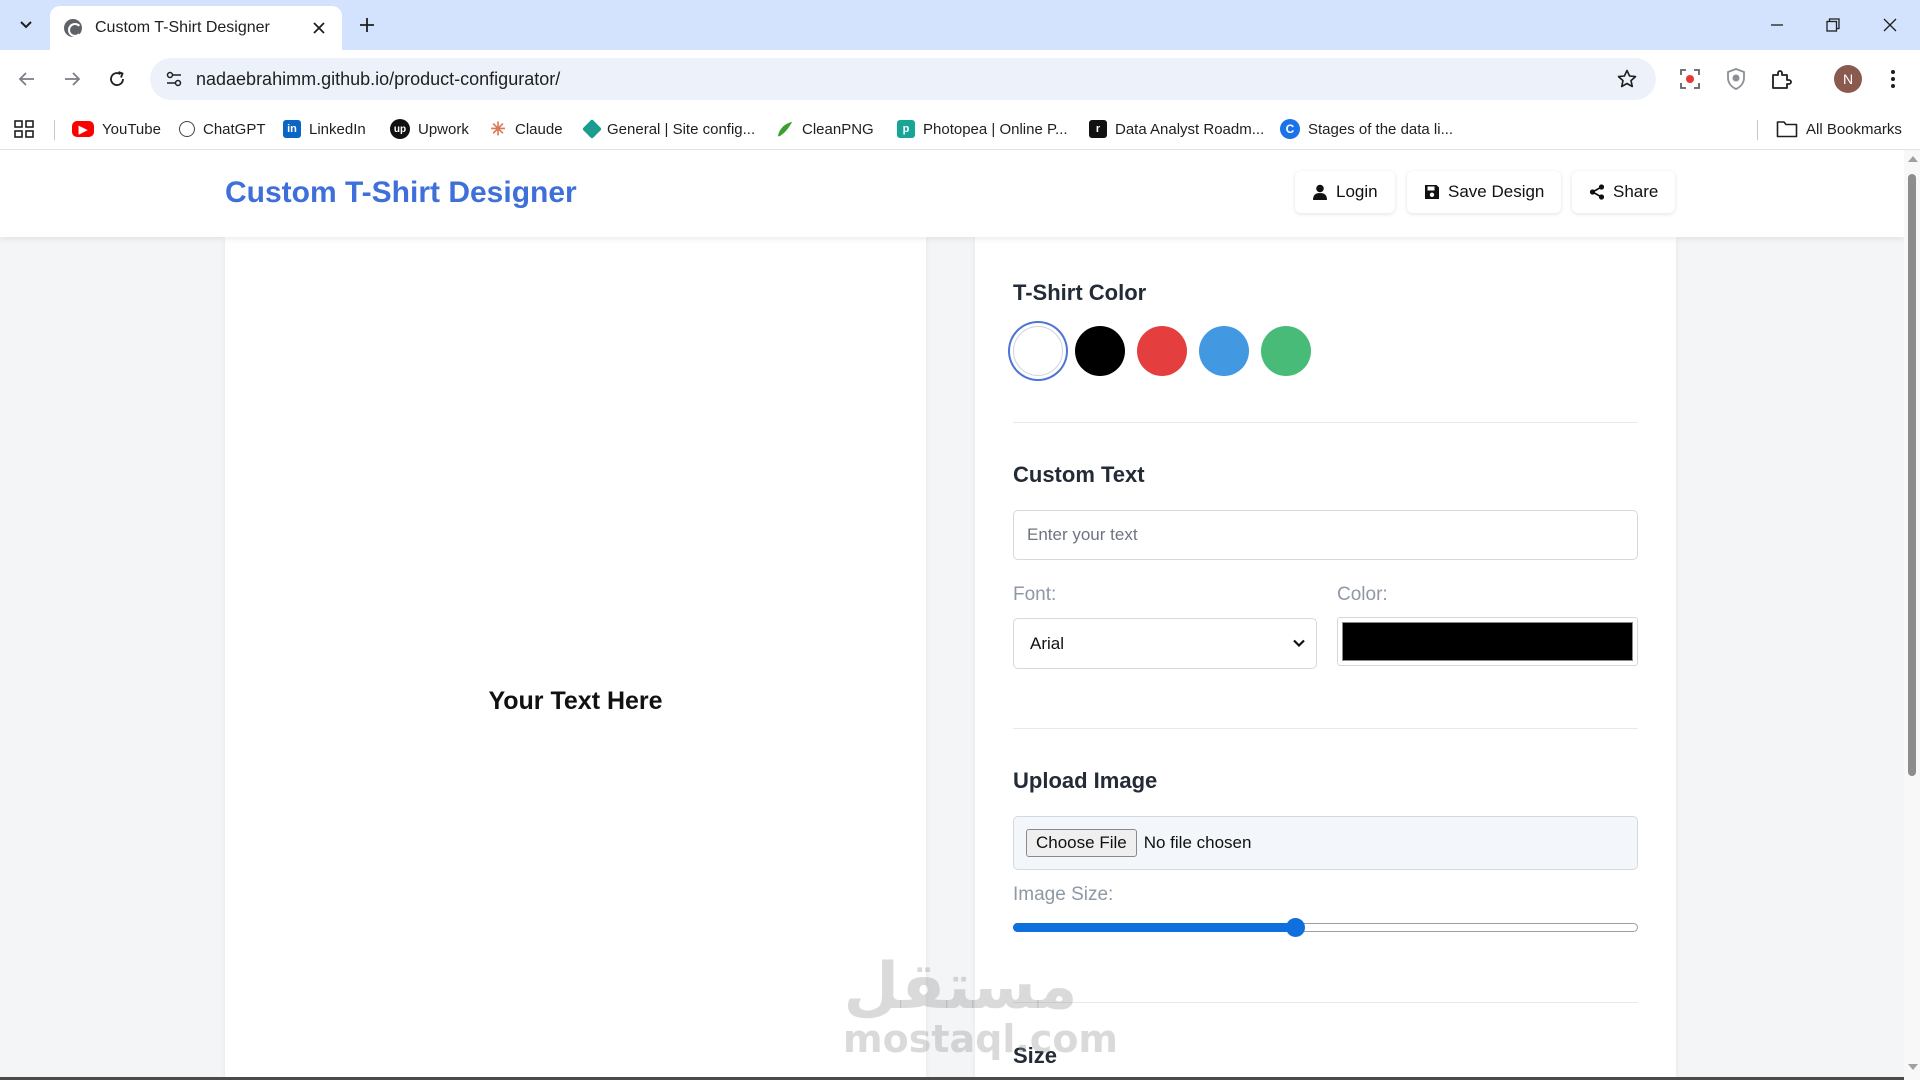  I want to click on image-size-label: Image Size:, so click(1063, 894).